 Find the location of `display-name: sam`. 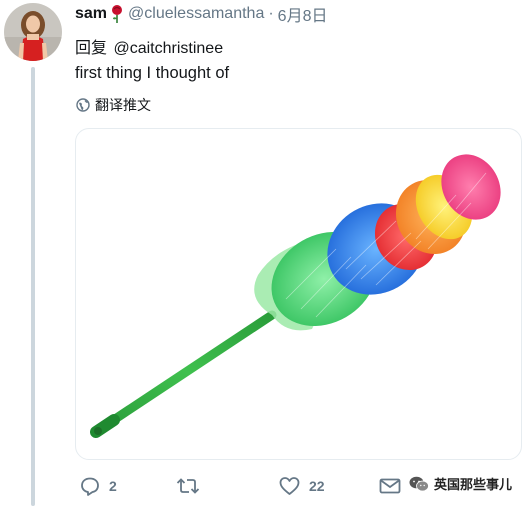

display-name: sam is located at coordinates (91, 14).